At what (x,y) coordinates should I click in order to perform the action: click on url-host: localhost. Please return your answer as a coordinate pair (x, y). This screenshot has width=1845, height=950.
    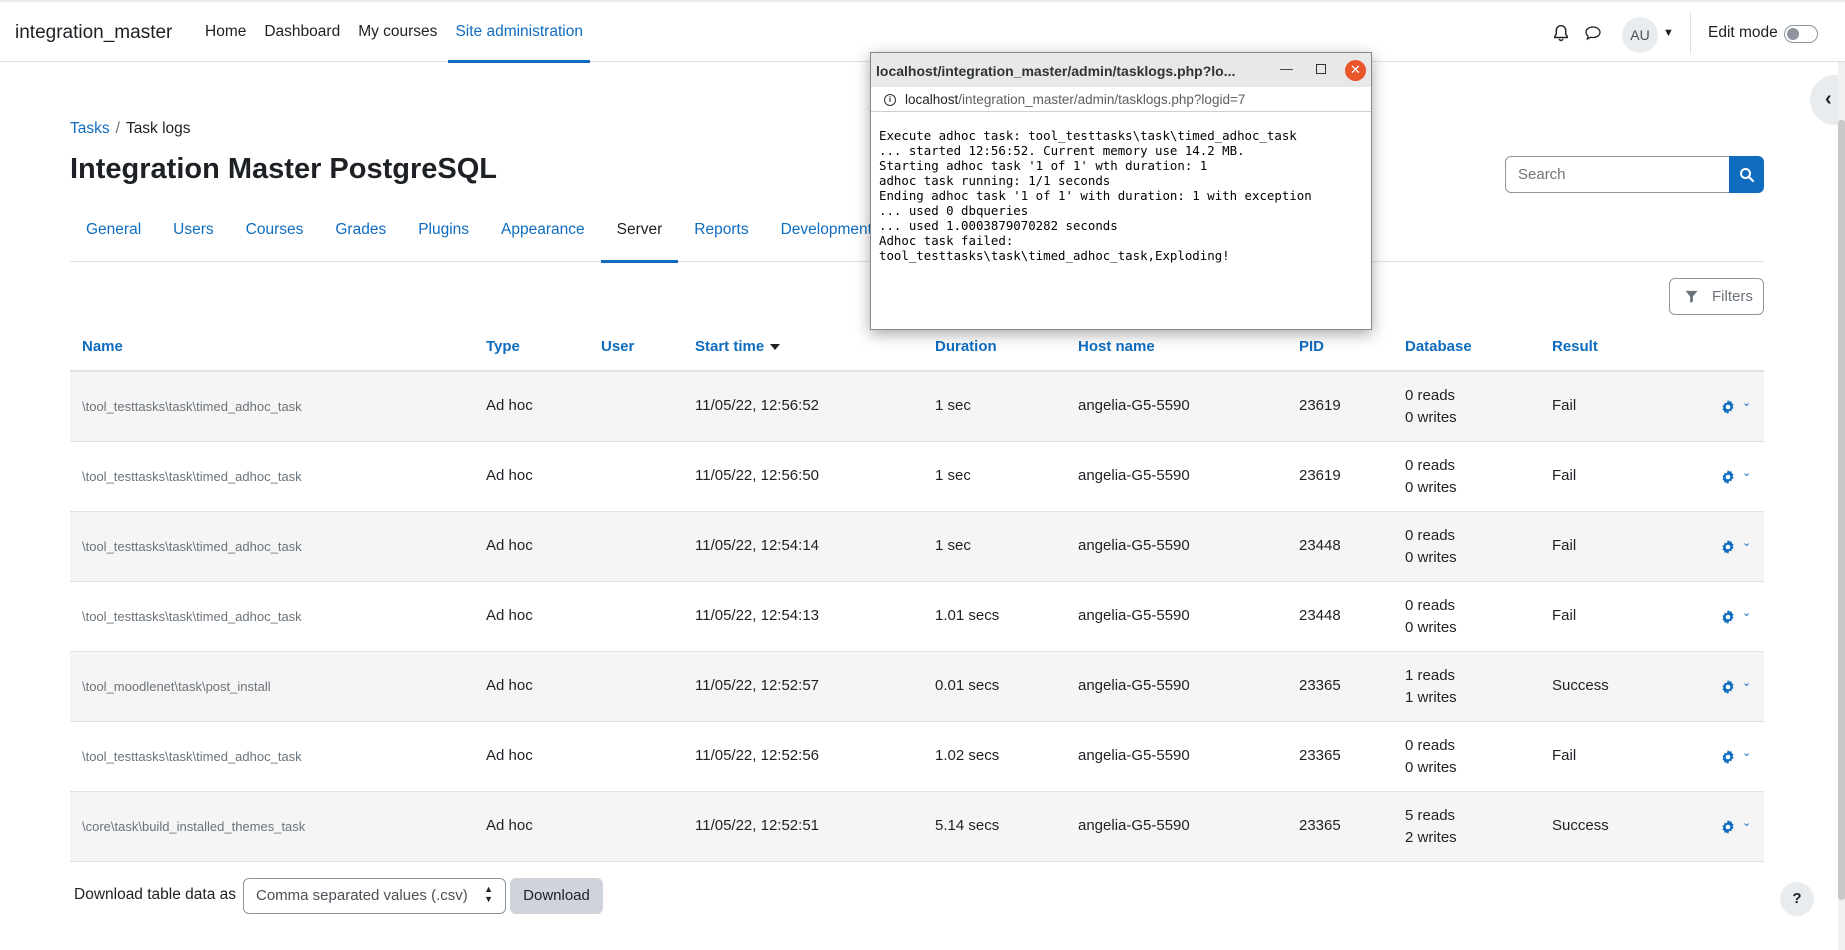
    Looking at the image, I should click on (932, 99).